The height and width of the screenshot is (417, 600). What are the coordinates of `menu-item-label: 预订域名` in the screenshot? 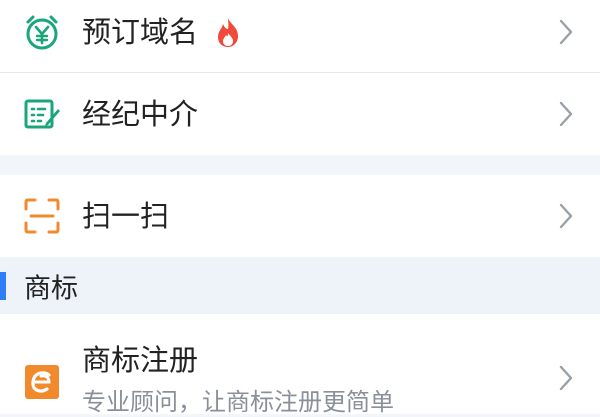 It's located at (140, 32).